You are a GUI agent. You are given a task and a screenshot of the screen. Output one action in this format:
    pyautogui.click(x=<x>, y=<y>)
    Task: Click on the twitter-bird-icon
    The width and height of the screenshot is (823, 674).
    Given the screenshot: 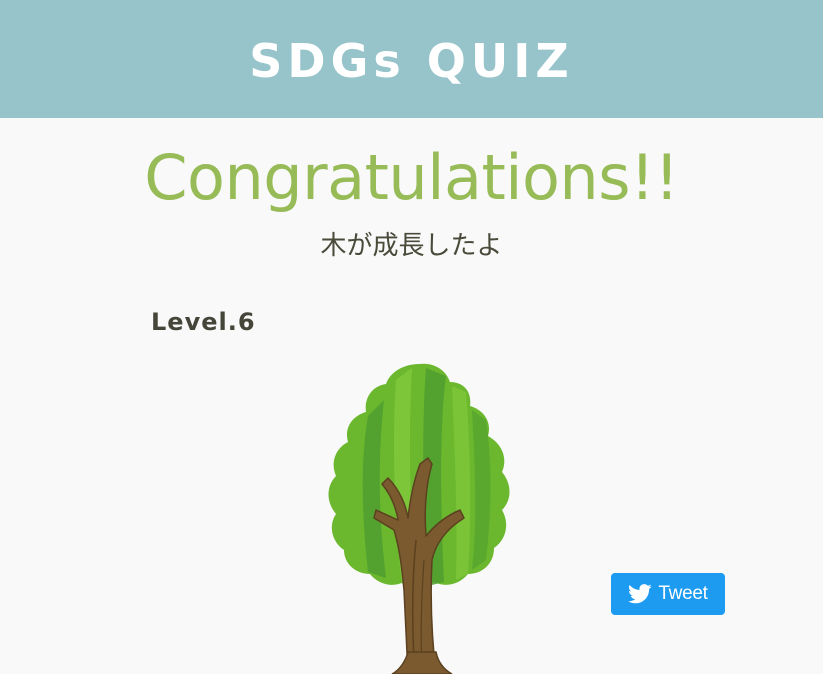 What is the action you would take?
    pyautogui.click(x=640, y=594)
    